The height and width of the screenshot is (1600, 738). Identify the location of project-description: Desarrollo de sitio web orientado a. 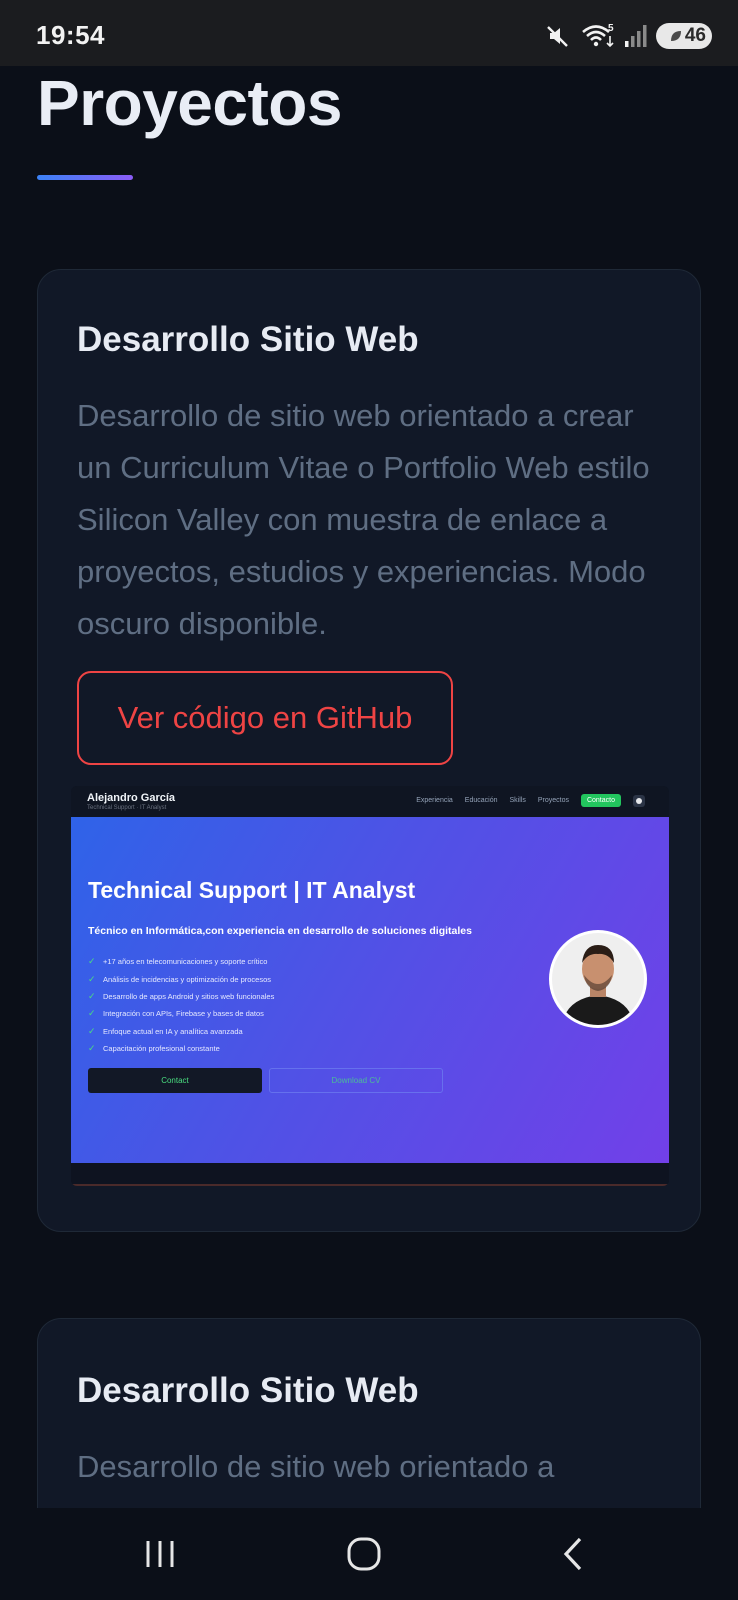
(316, 1466).